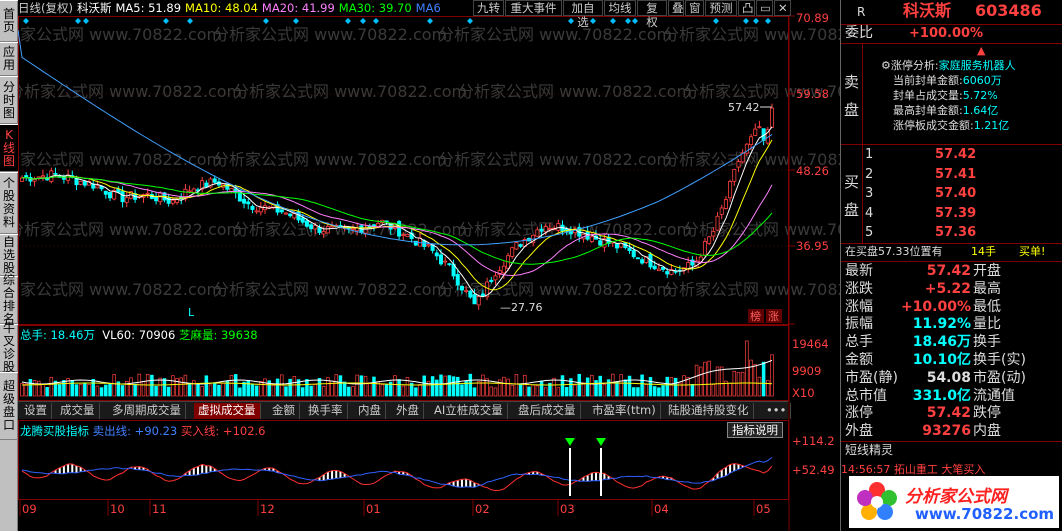 This screenshot has height=531, width=1062. I want to click on sidebar-tab-stock-info: 个股资料, so click(9, 203).